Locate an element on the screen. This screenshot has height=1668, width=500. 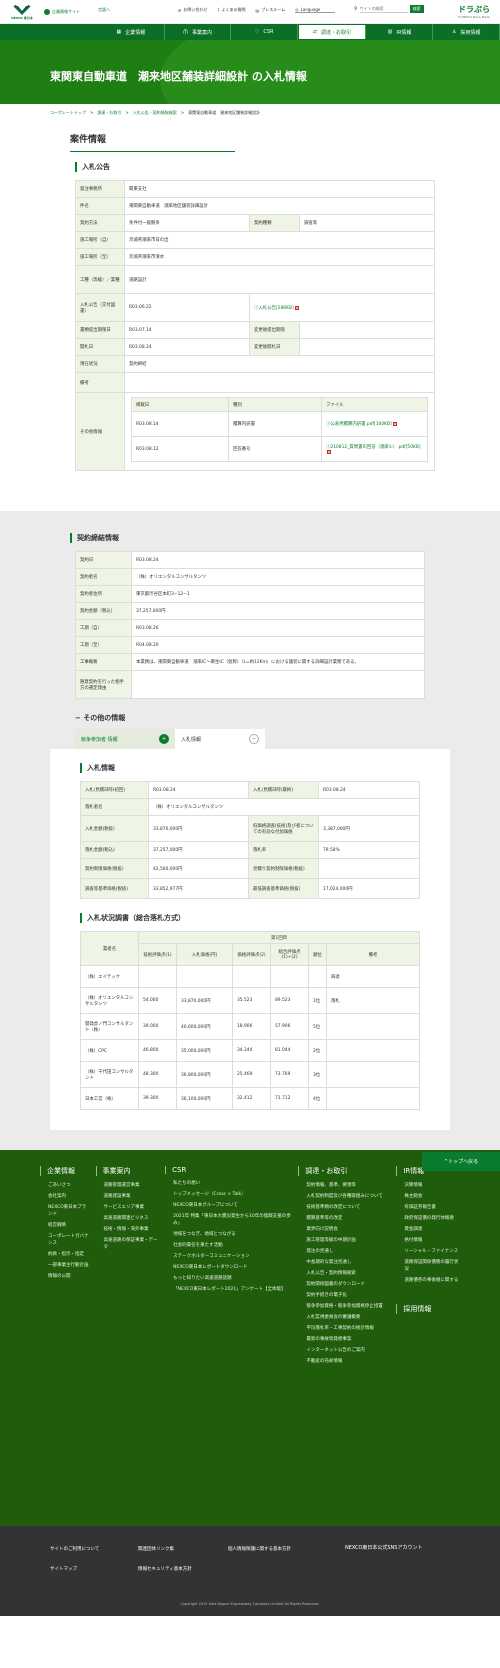
footer-link-security: 情報セキュリティ基本方針 is located at coordinates (165, 1569).